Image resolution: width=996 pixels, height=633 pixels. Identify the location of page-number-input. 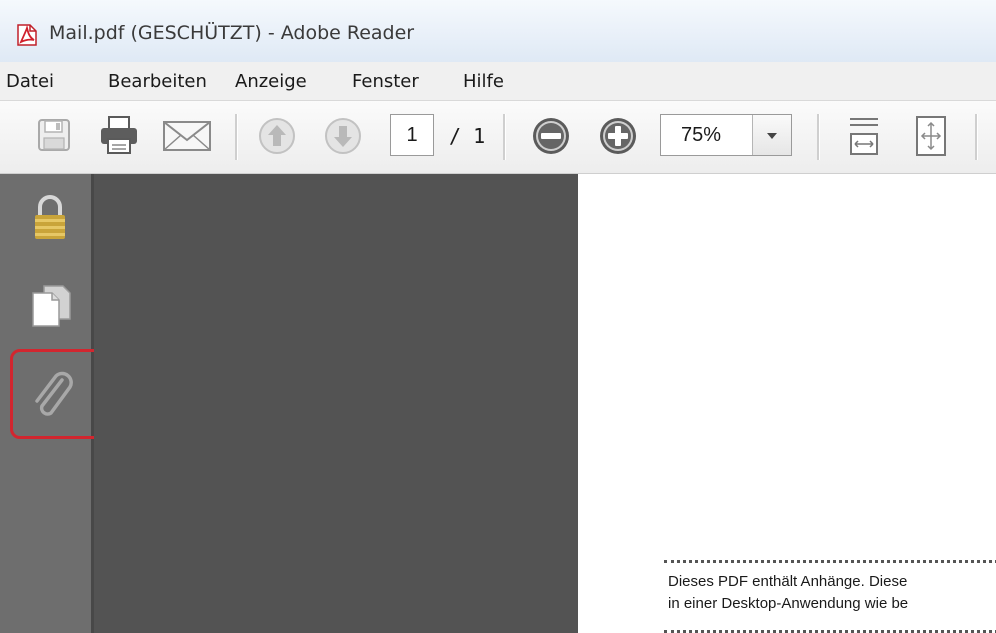
(412, 135).